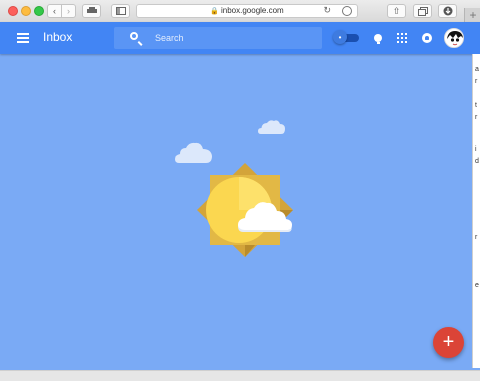  I want to click on plus-icon: +, so click(473, 15).